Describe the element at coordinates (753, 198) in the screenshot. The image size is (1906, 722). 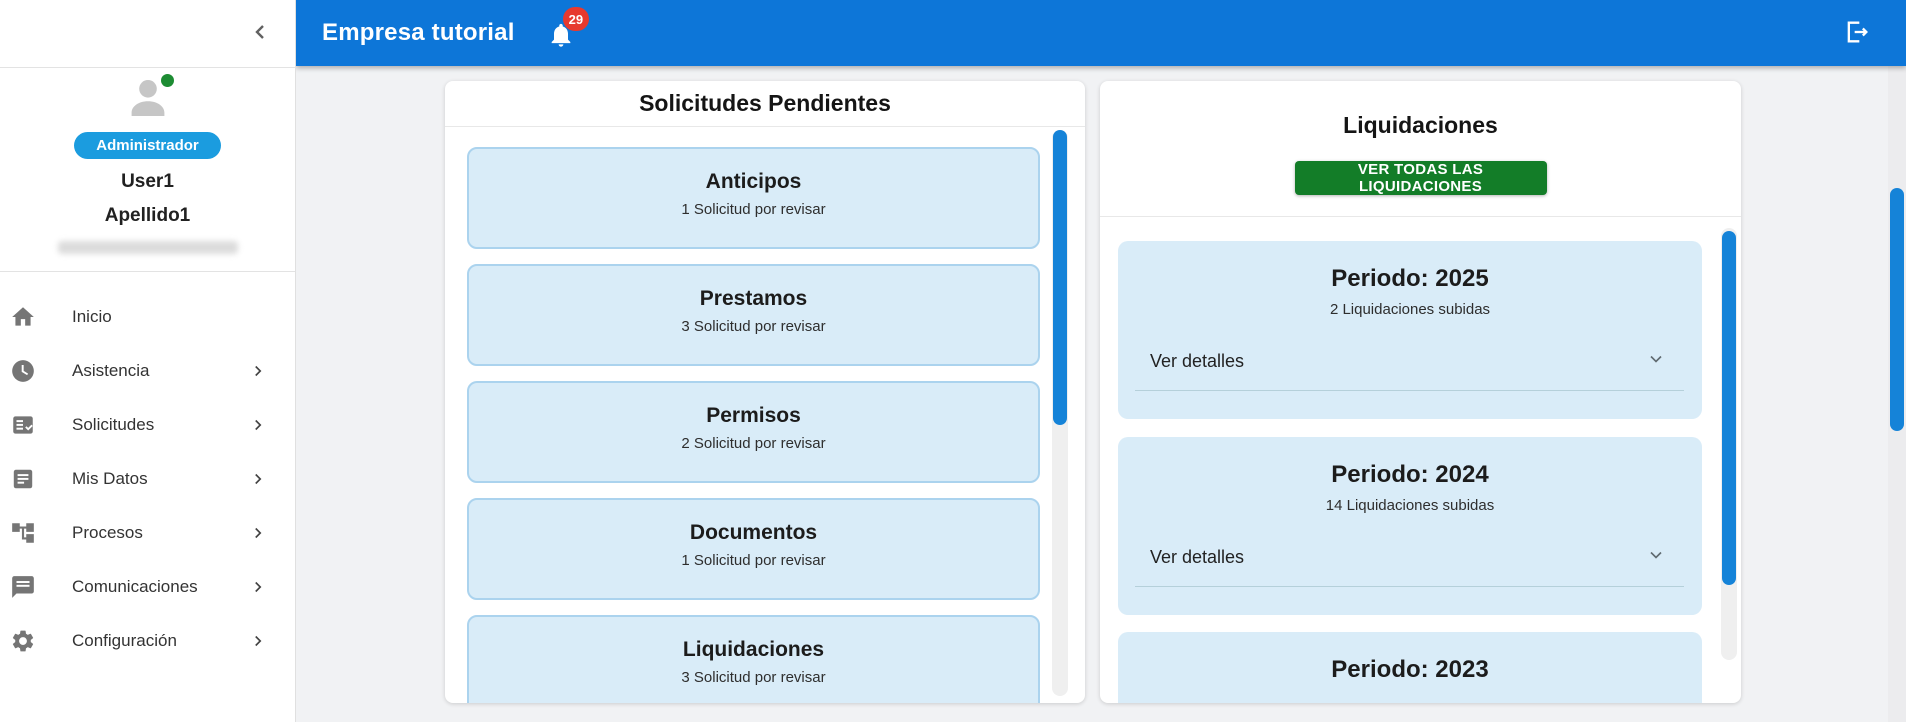
I see `pending-item-anticipos: Anticipos 1 Solicitud por revisar` at that location.